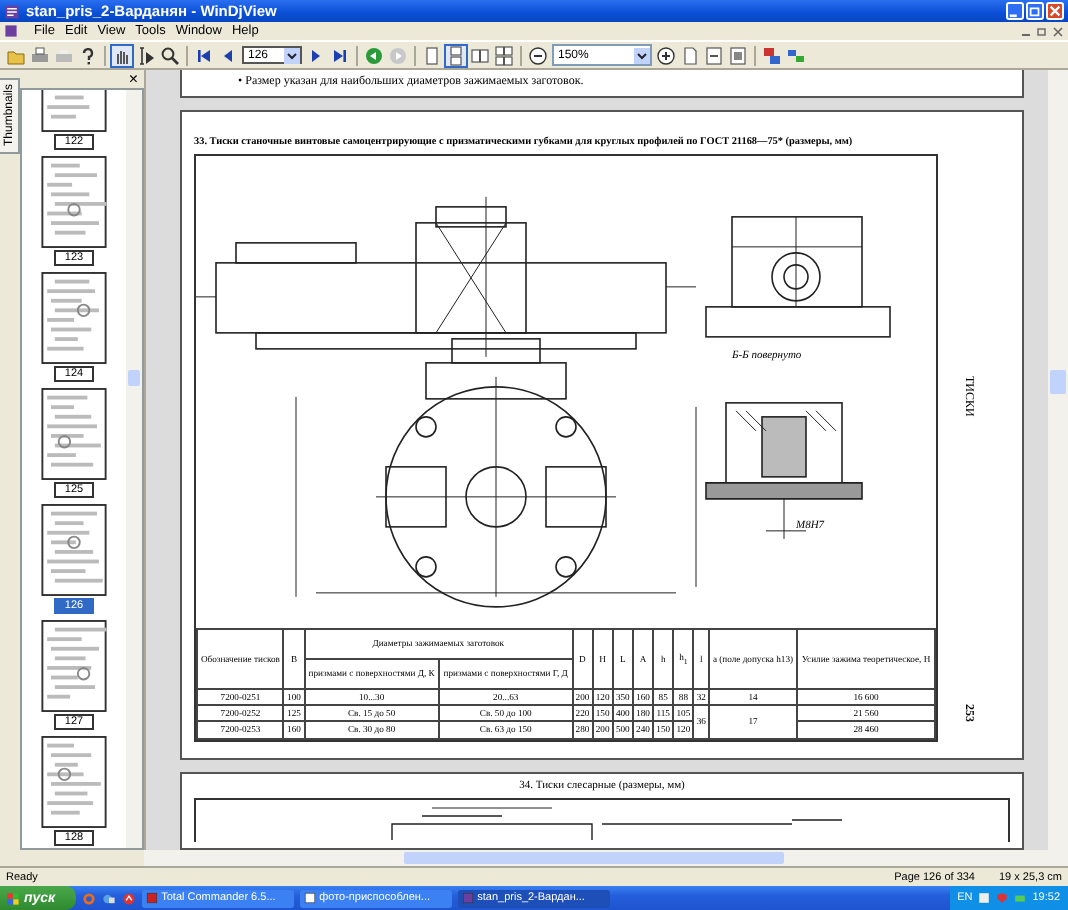 This screenshot has height=910, width=1068. Describe the element at coordinates (738, 55) in the screenshot. I see `fit-page-icon` at that location.